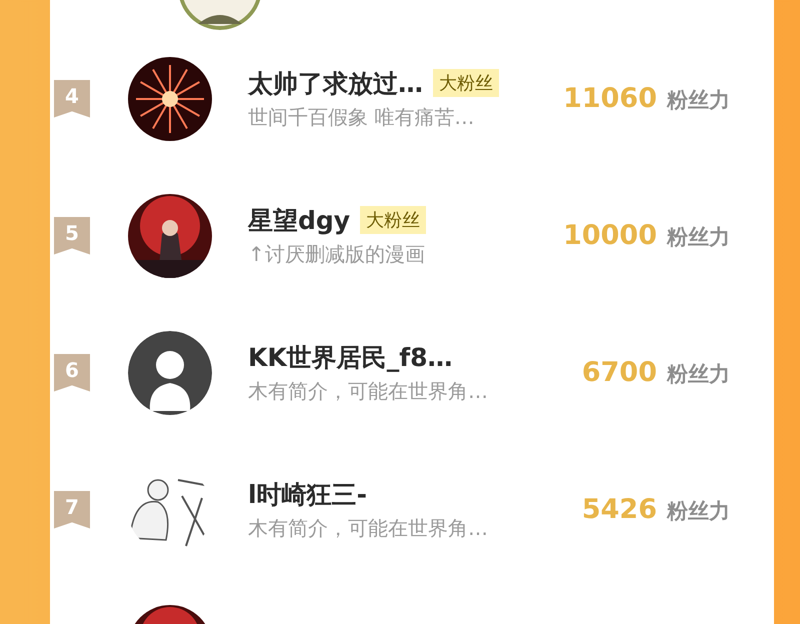 The width and height of the screenshot is (800, 624). I want to click on fan-score: 10000, so click(610, 235).